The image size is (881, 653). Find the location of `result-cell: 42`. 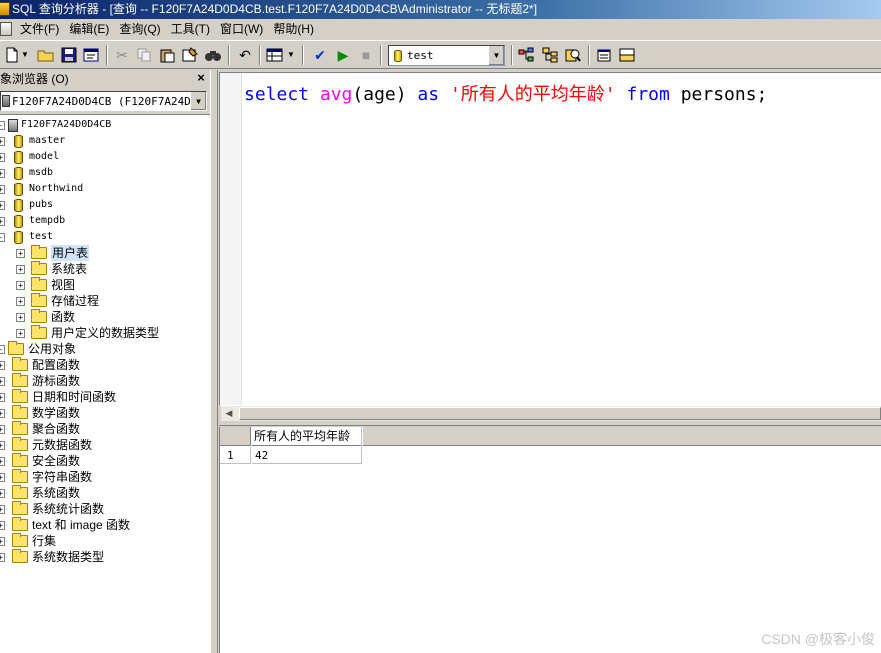

result-cell: 42 is located at coordinates (307, 455).